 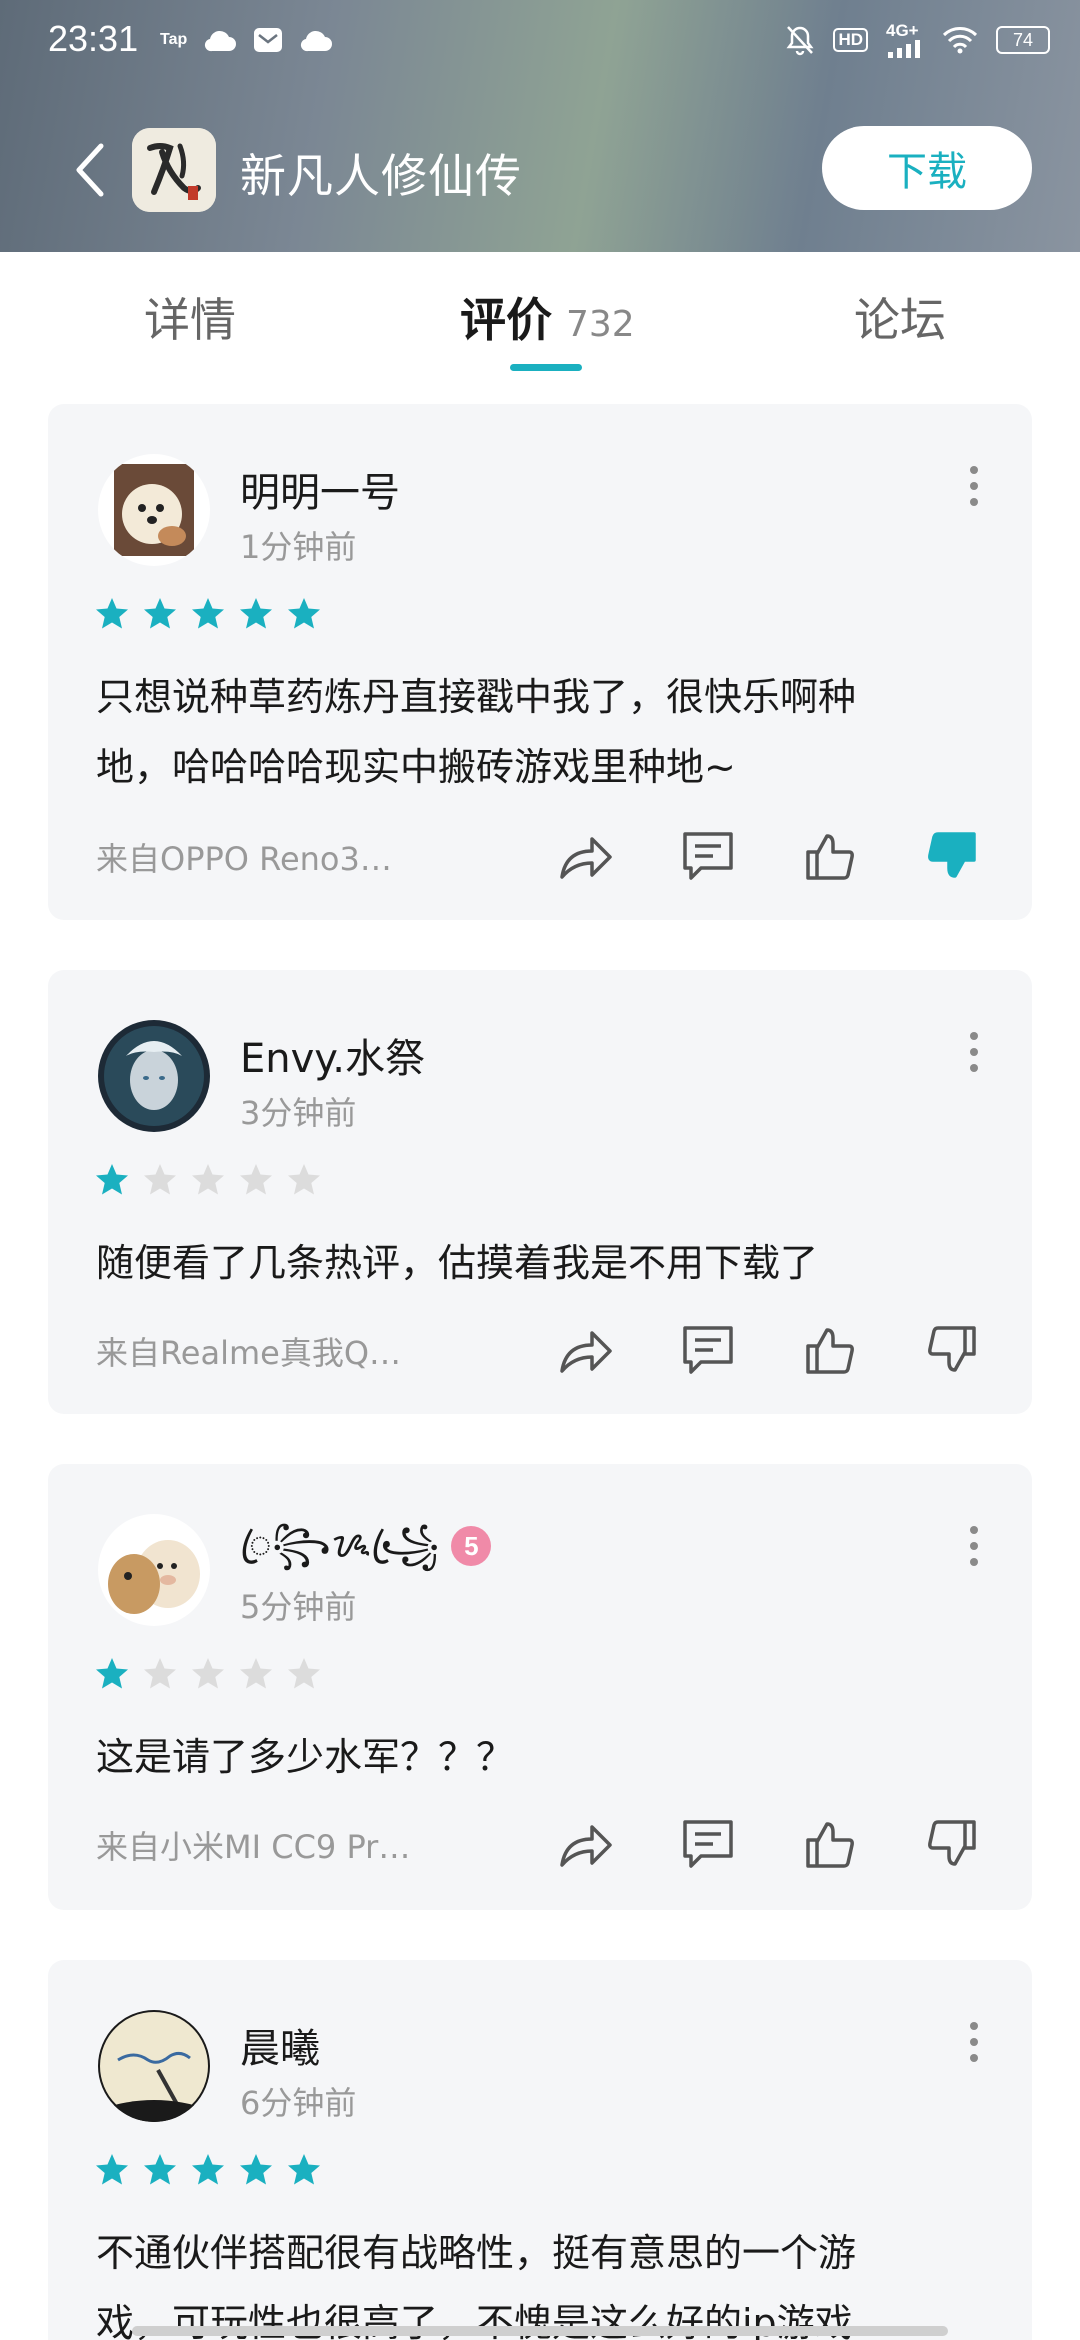 I want to click on chevron-left-icon, so click(x=90, y=170).